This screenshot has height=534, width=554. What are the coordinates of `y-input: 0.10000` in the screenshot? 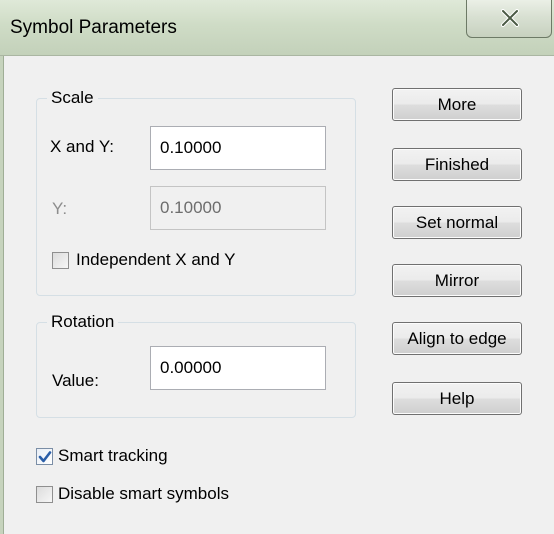 It's located at (238, 208).